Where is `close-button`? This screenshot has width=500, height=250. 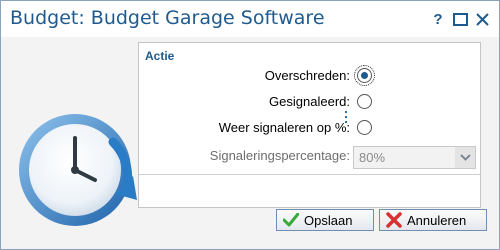
close-button is located at coordinates (482, 19).